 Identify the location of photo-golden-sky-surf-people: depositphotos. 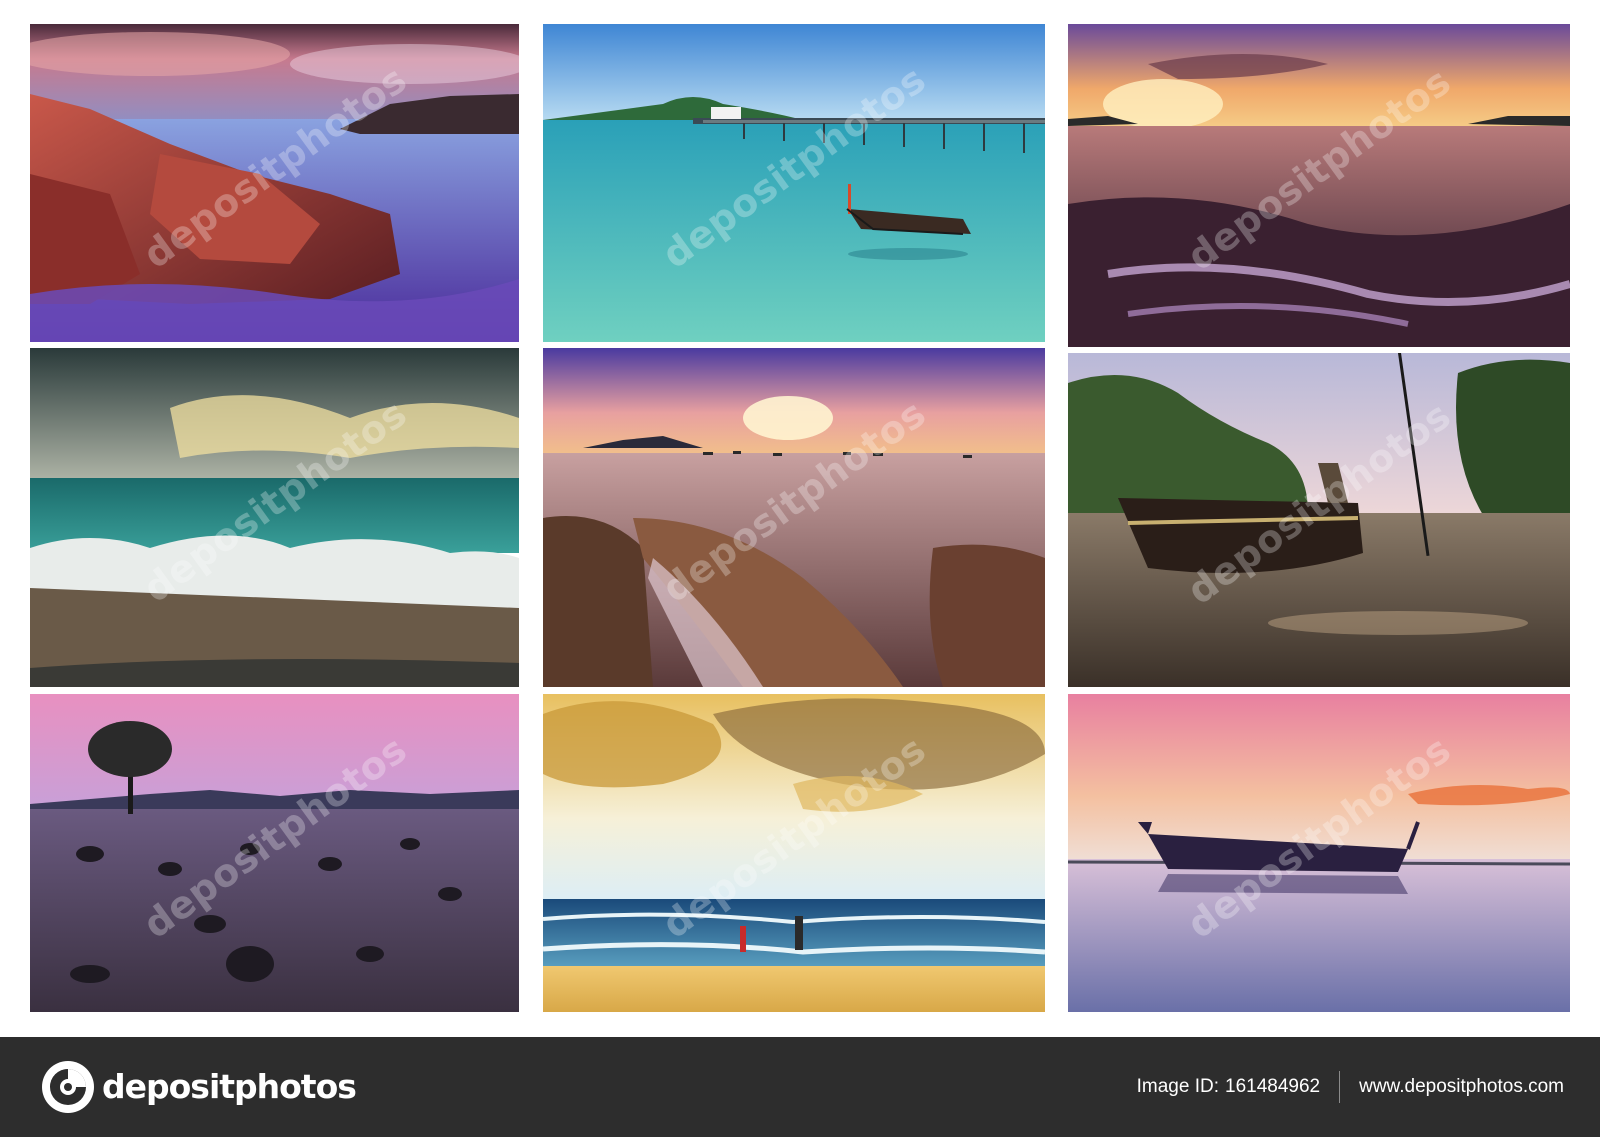
(794, 853).